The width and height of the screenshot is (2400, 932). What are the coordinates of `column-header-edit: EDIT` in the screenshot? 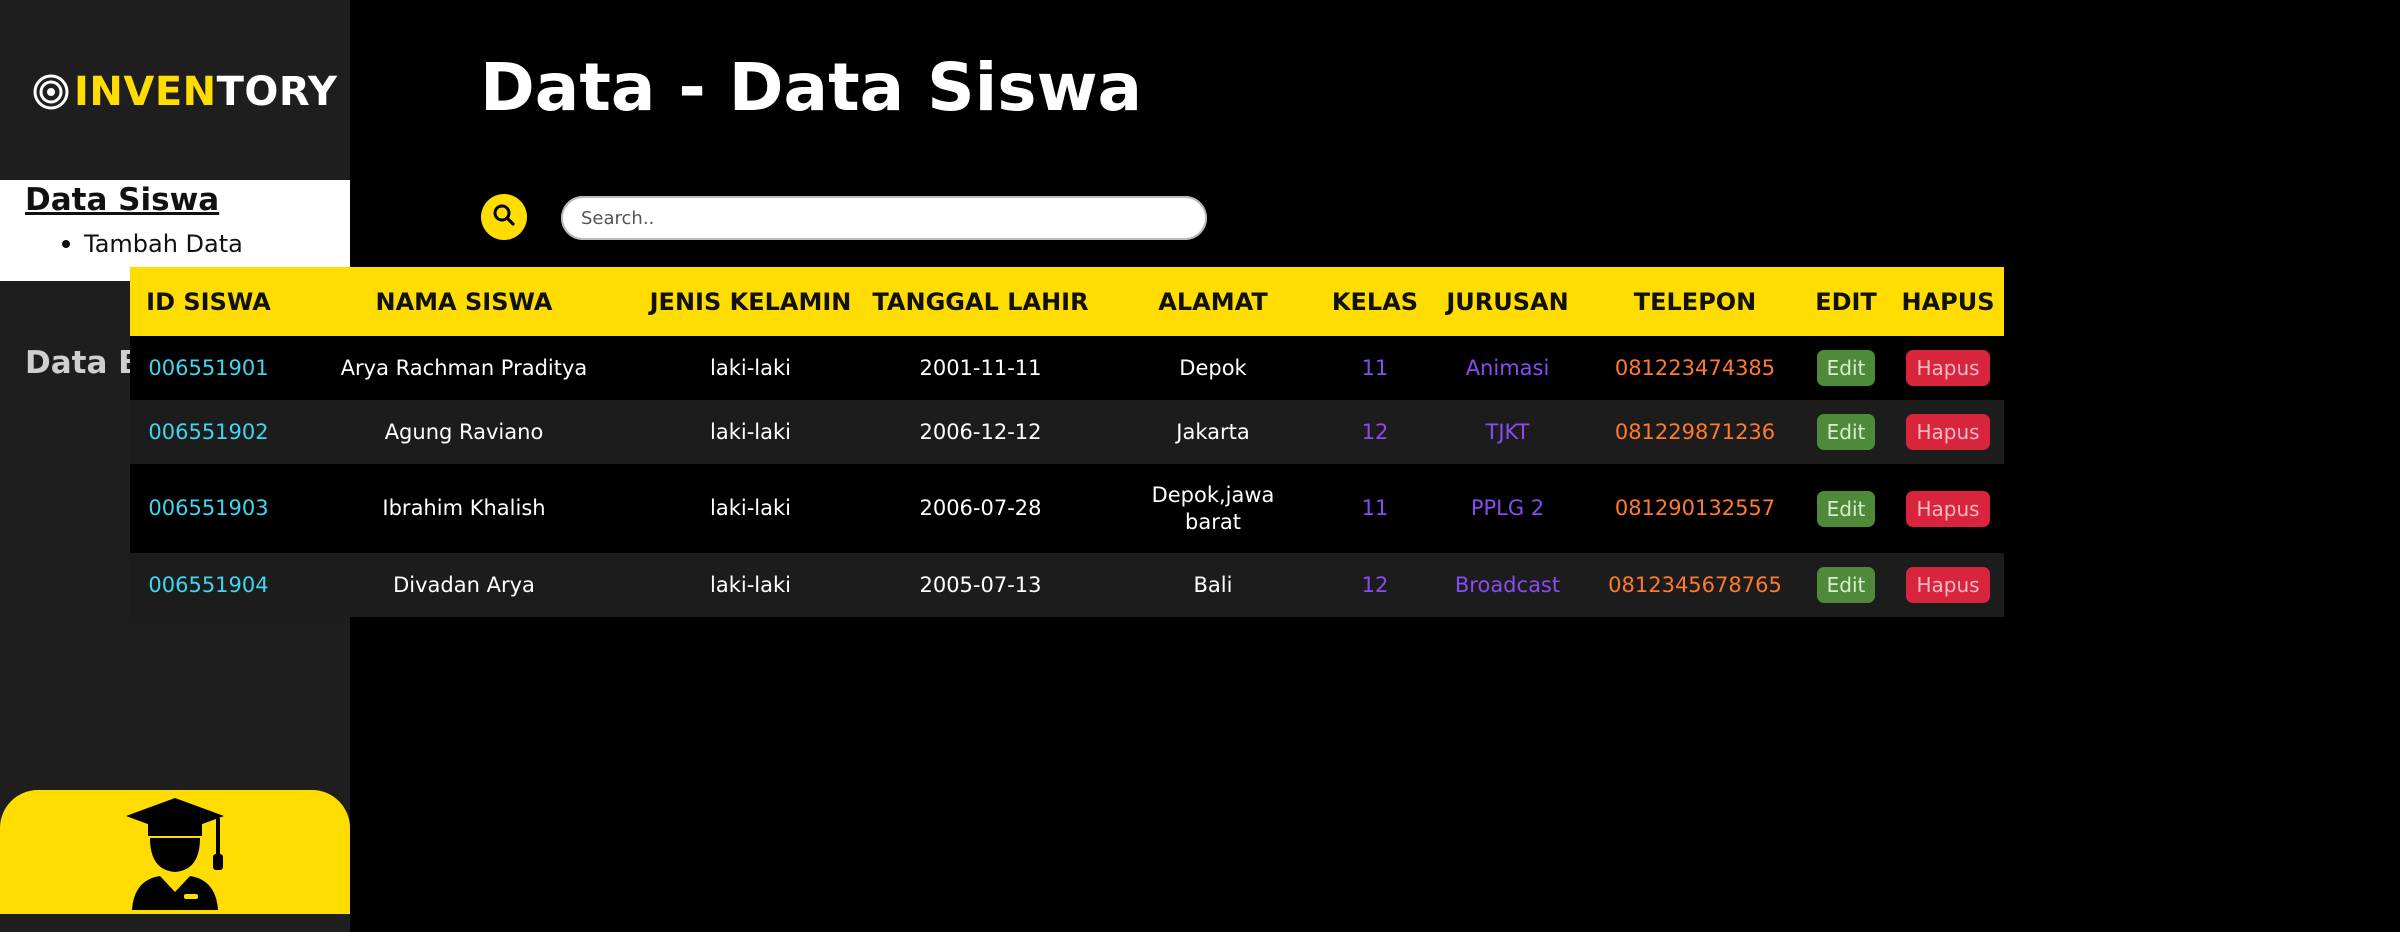 It's located at (1846, 301).